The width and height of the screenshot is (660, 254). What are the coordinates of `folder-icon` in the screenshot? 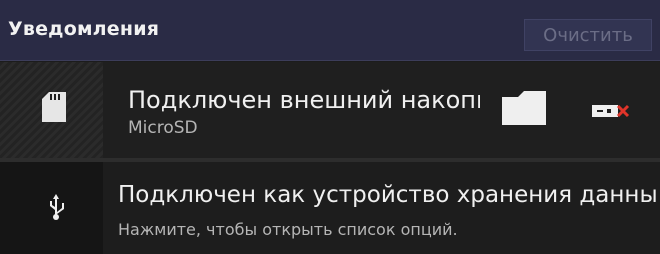 It's located at (524, 108).